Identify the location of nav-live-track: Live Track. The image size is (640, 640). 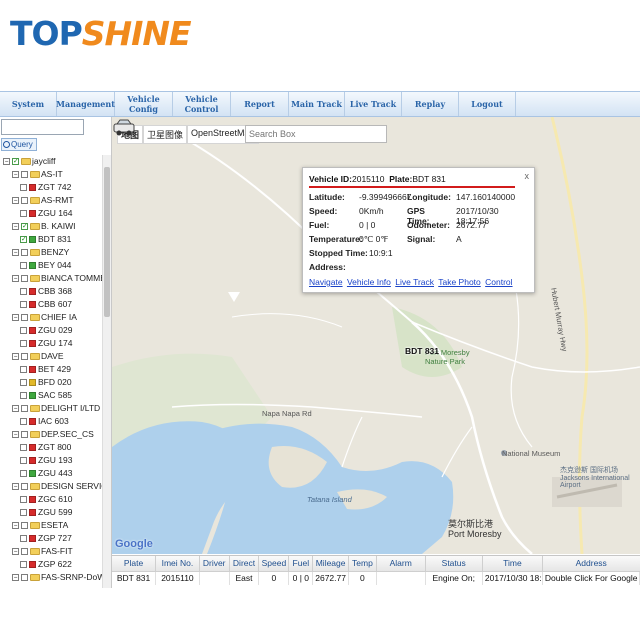
(373, 104).